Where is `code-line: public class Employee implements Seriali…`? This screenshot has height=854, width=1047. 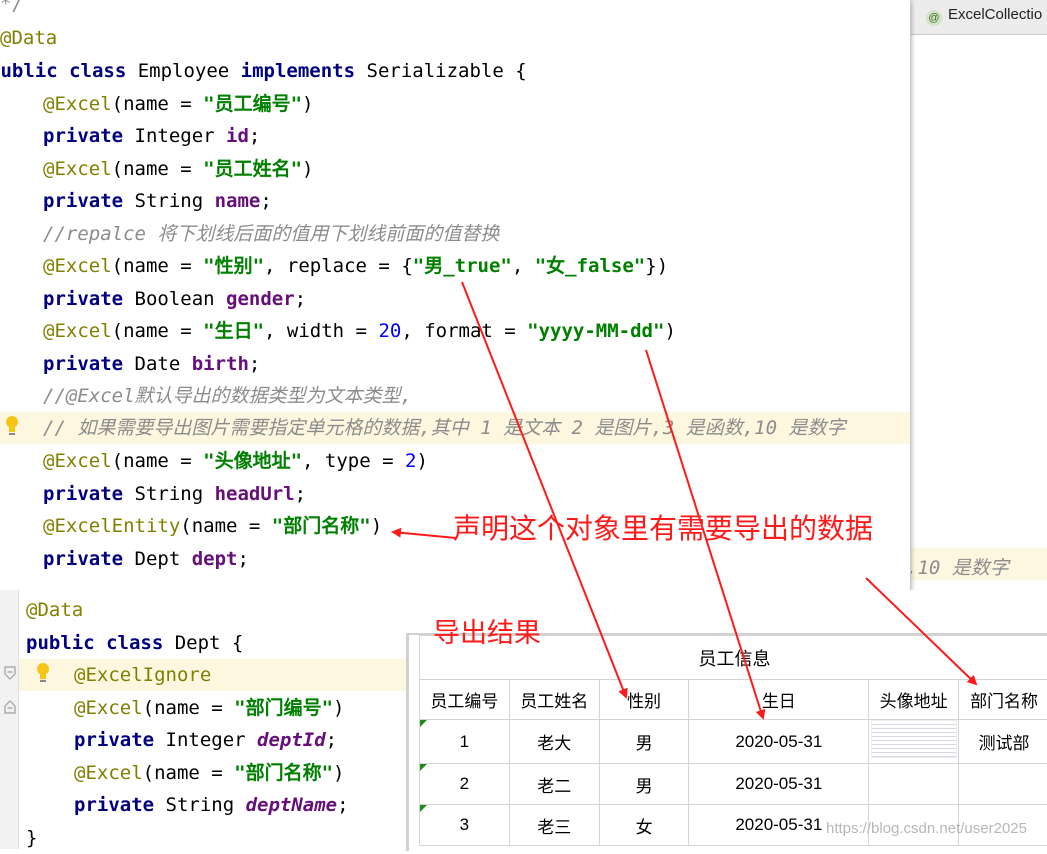
code-line: public class Employee implements Seriali… is located at coordinates (263, 71).